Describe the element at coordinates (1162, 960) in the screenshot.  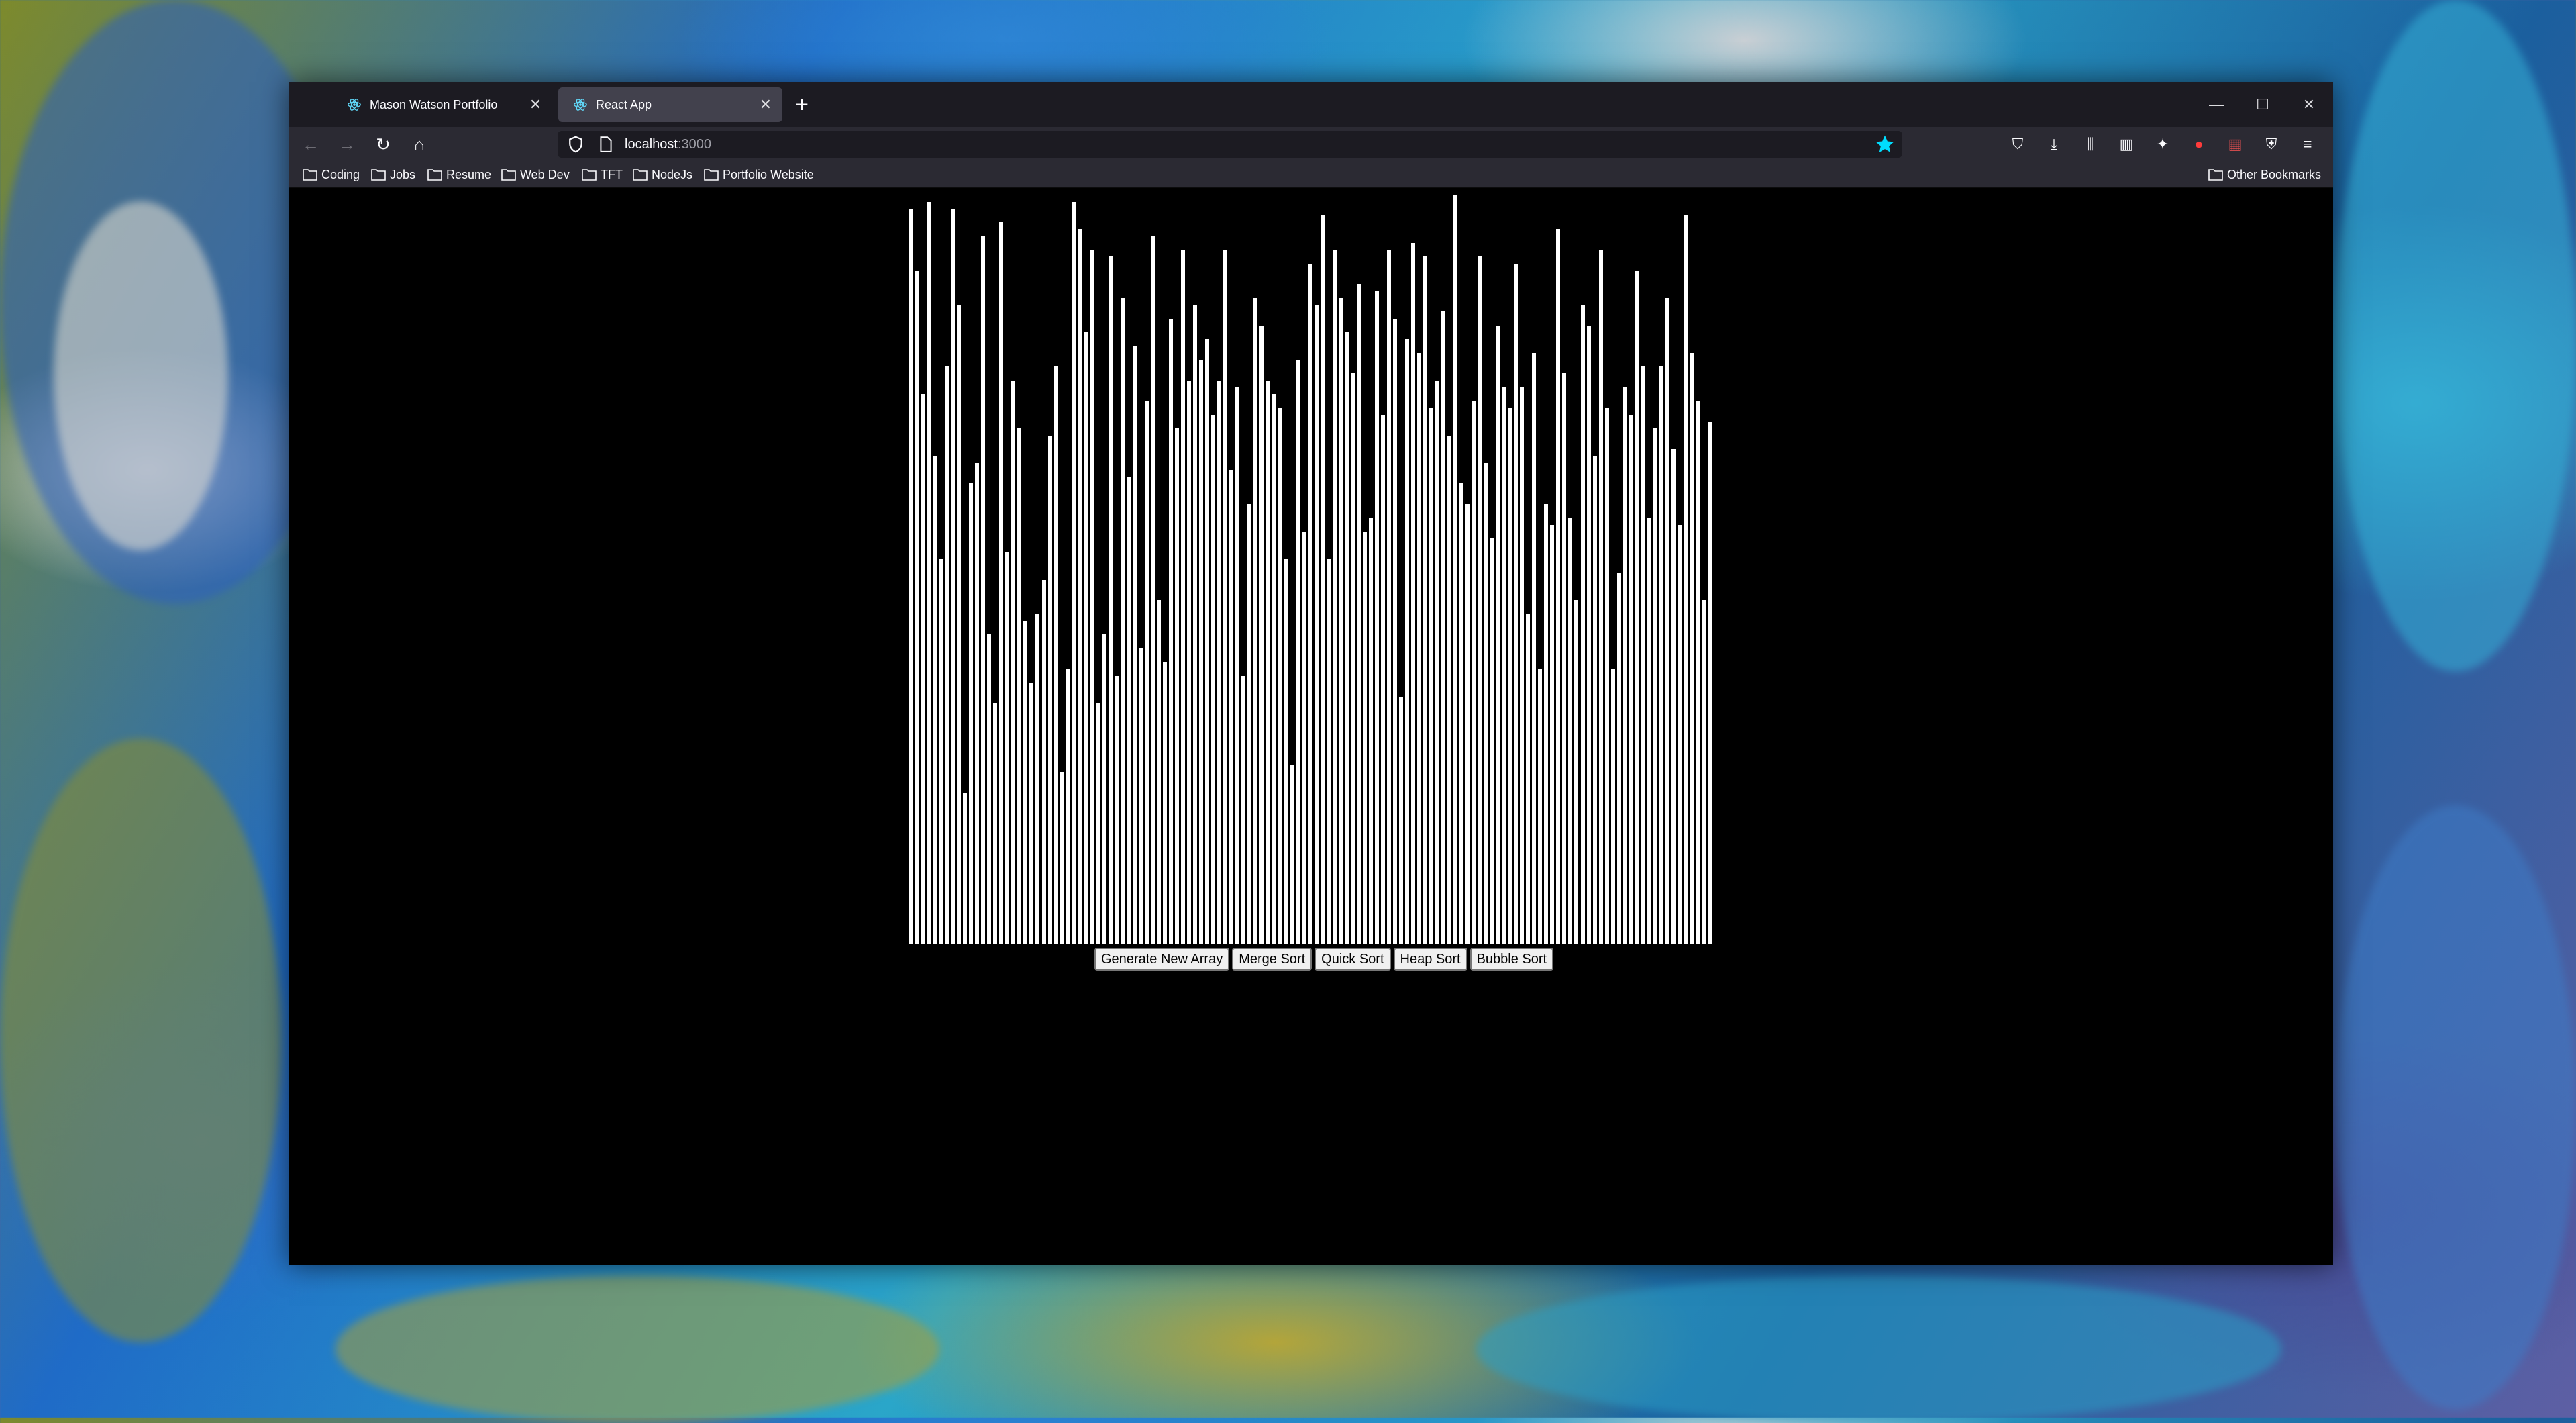
I see `generate-new-array-button: Generate New Array` at that location.